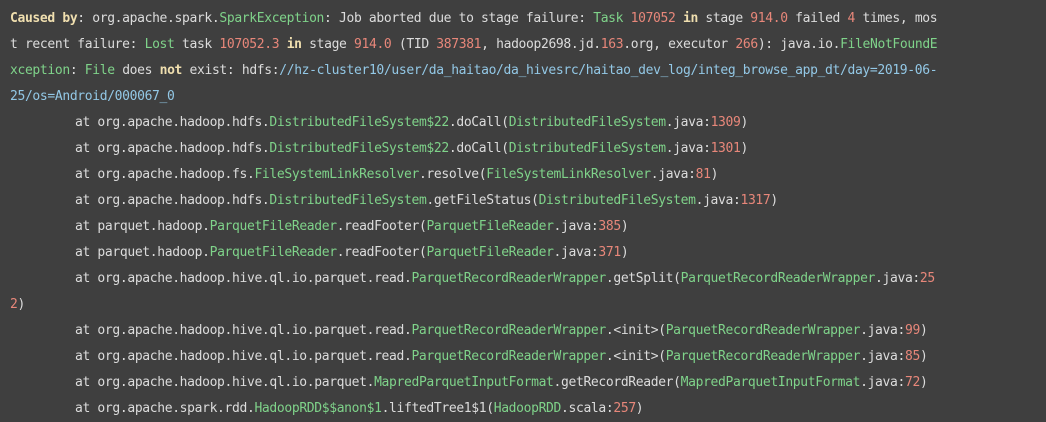  I want to click on code-token: Lost, so click(159, 44).